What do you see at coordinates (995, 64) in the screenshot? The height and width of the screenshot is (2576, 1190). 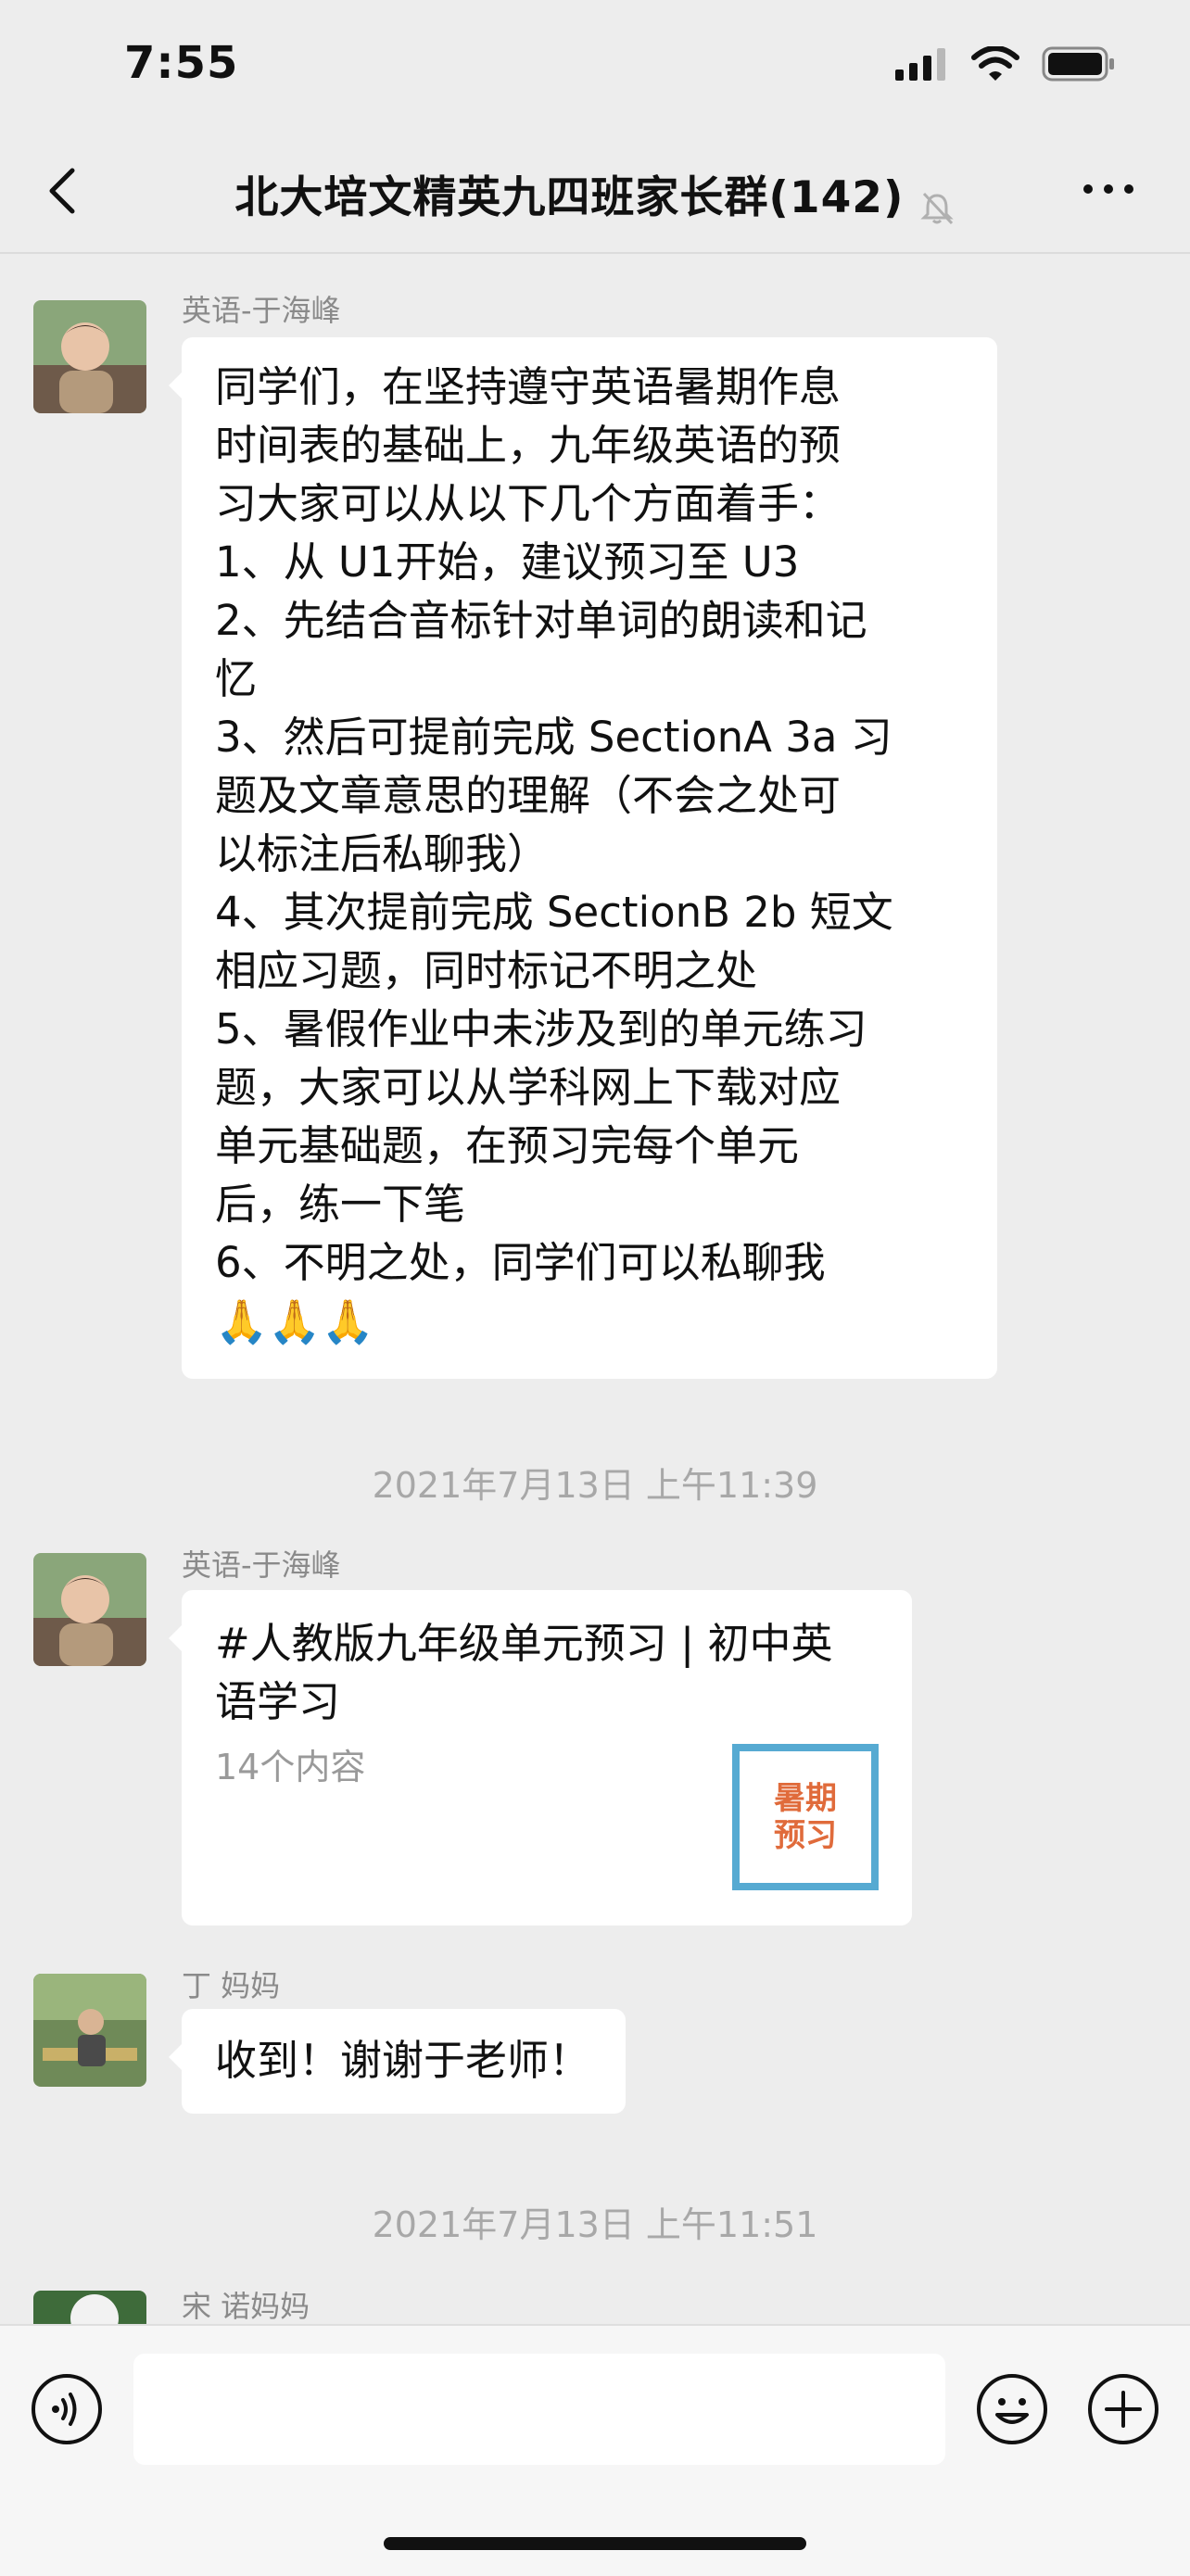 I see `wifi-icon` at bounding box center [995, 64].